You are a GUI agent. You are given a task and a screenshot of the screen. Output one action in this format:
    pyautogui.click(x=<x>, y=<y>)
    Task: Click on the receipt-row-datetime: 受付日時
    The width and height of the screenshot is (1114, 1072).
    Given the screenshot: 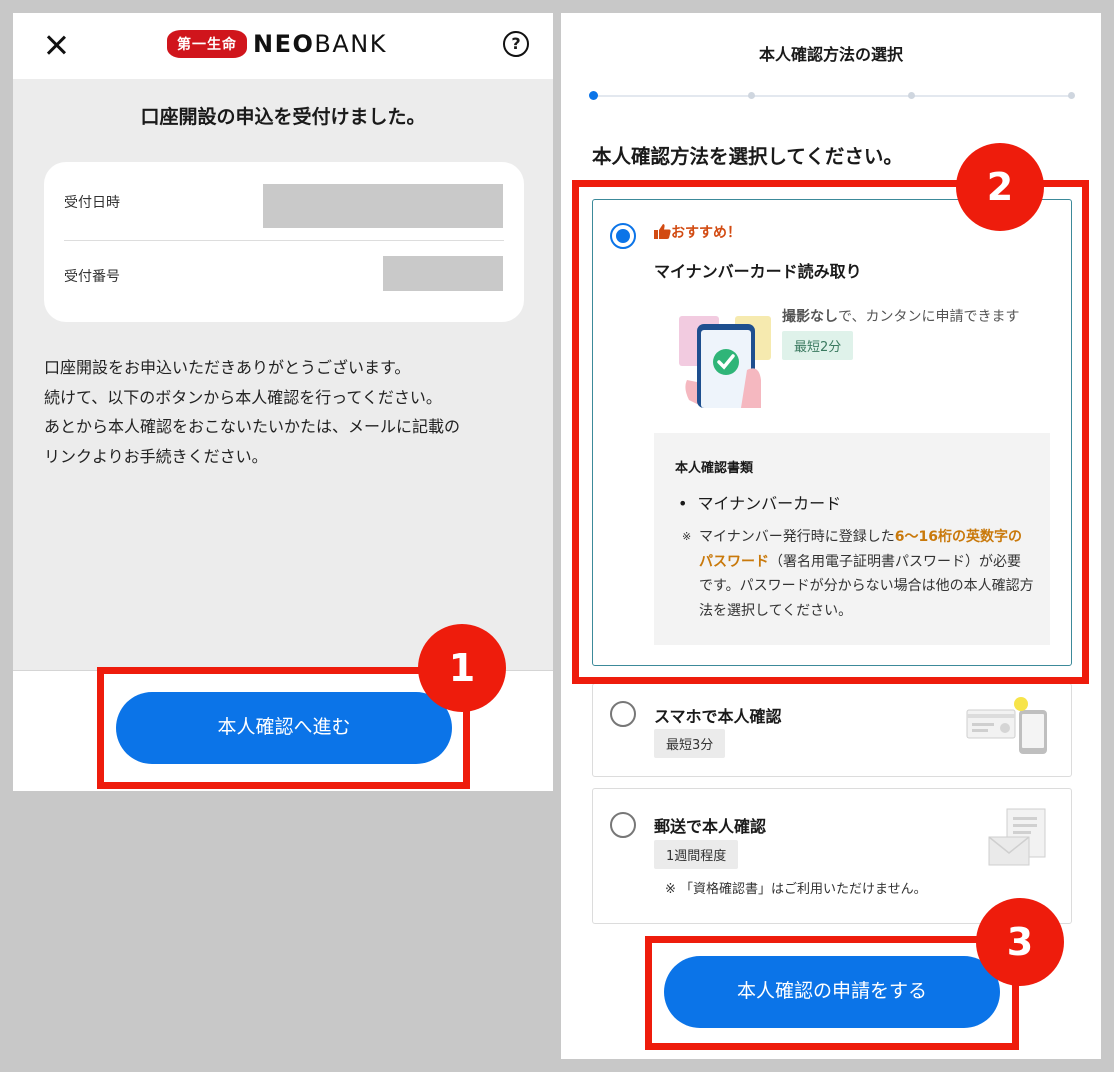 What is the action you would take?
    pyautogui.click(x=284, y=212)
    